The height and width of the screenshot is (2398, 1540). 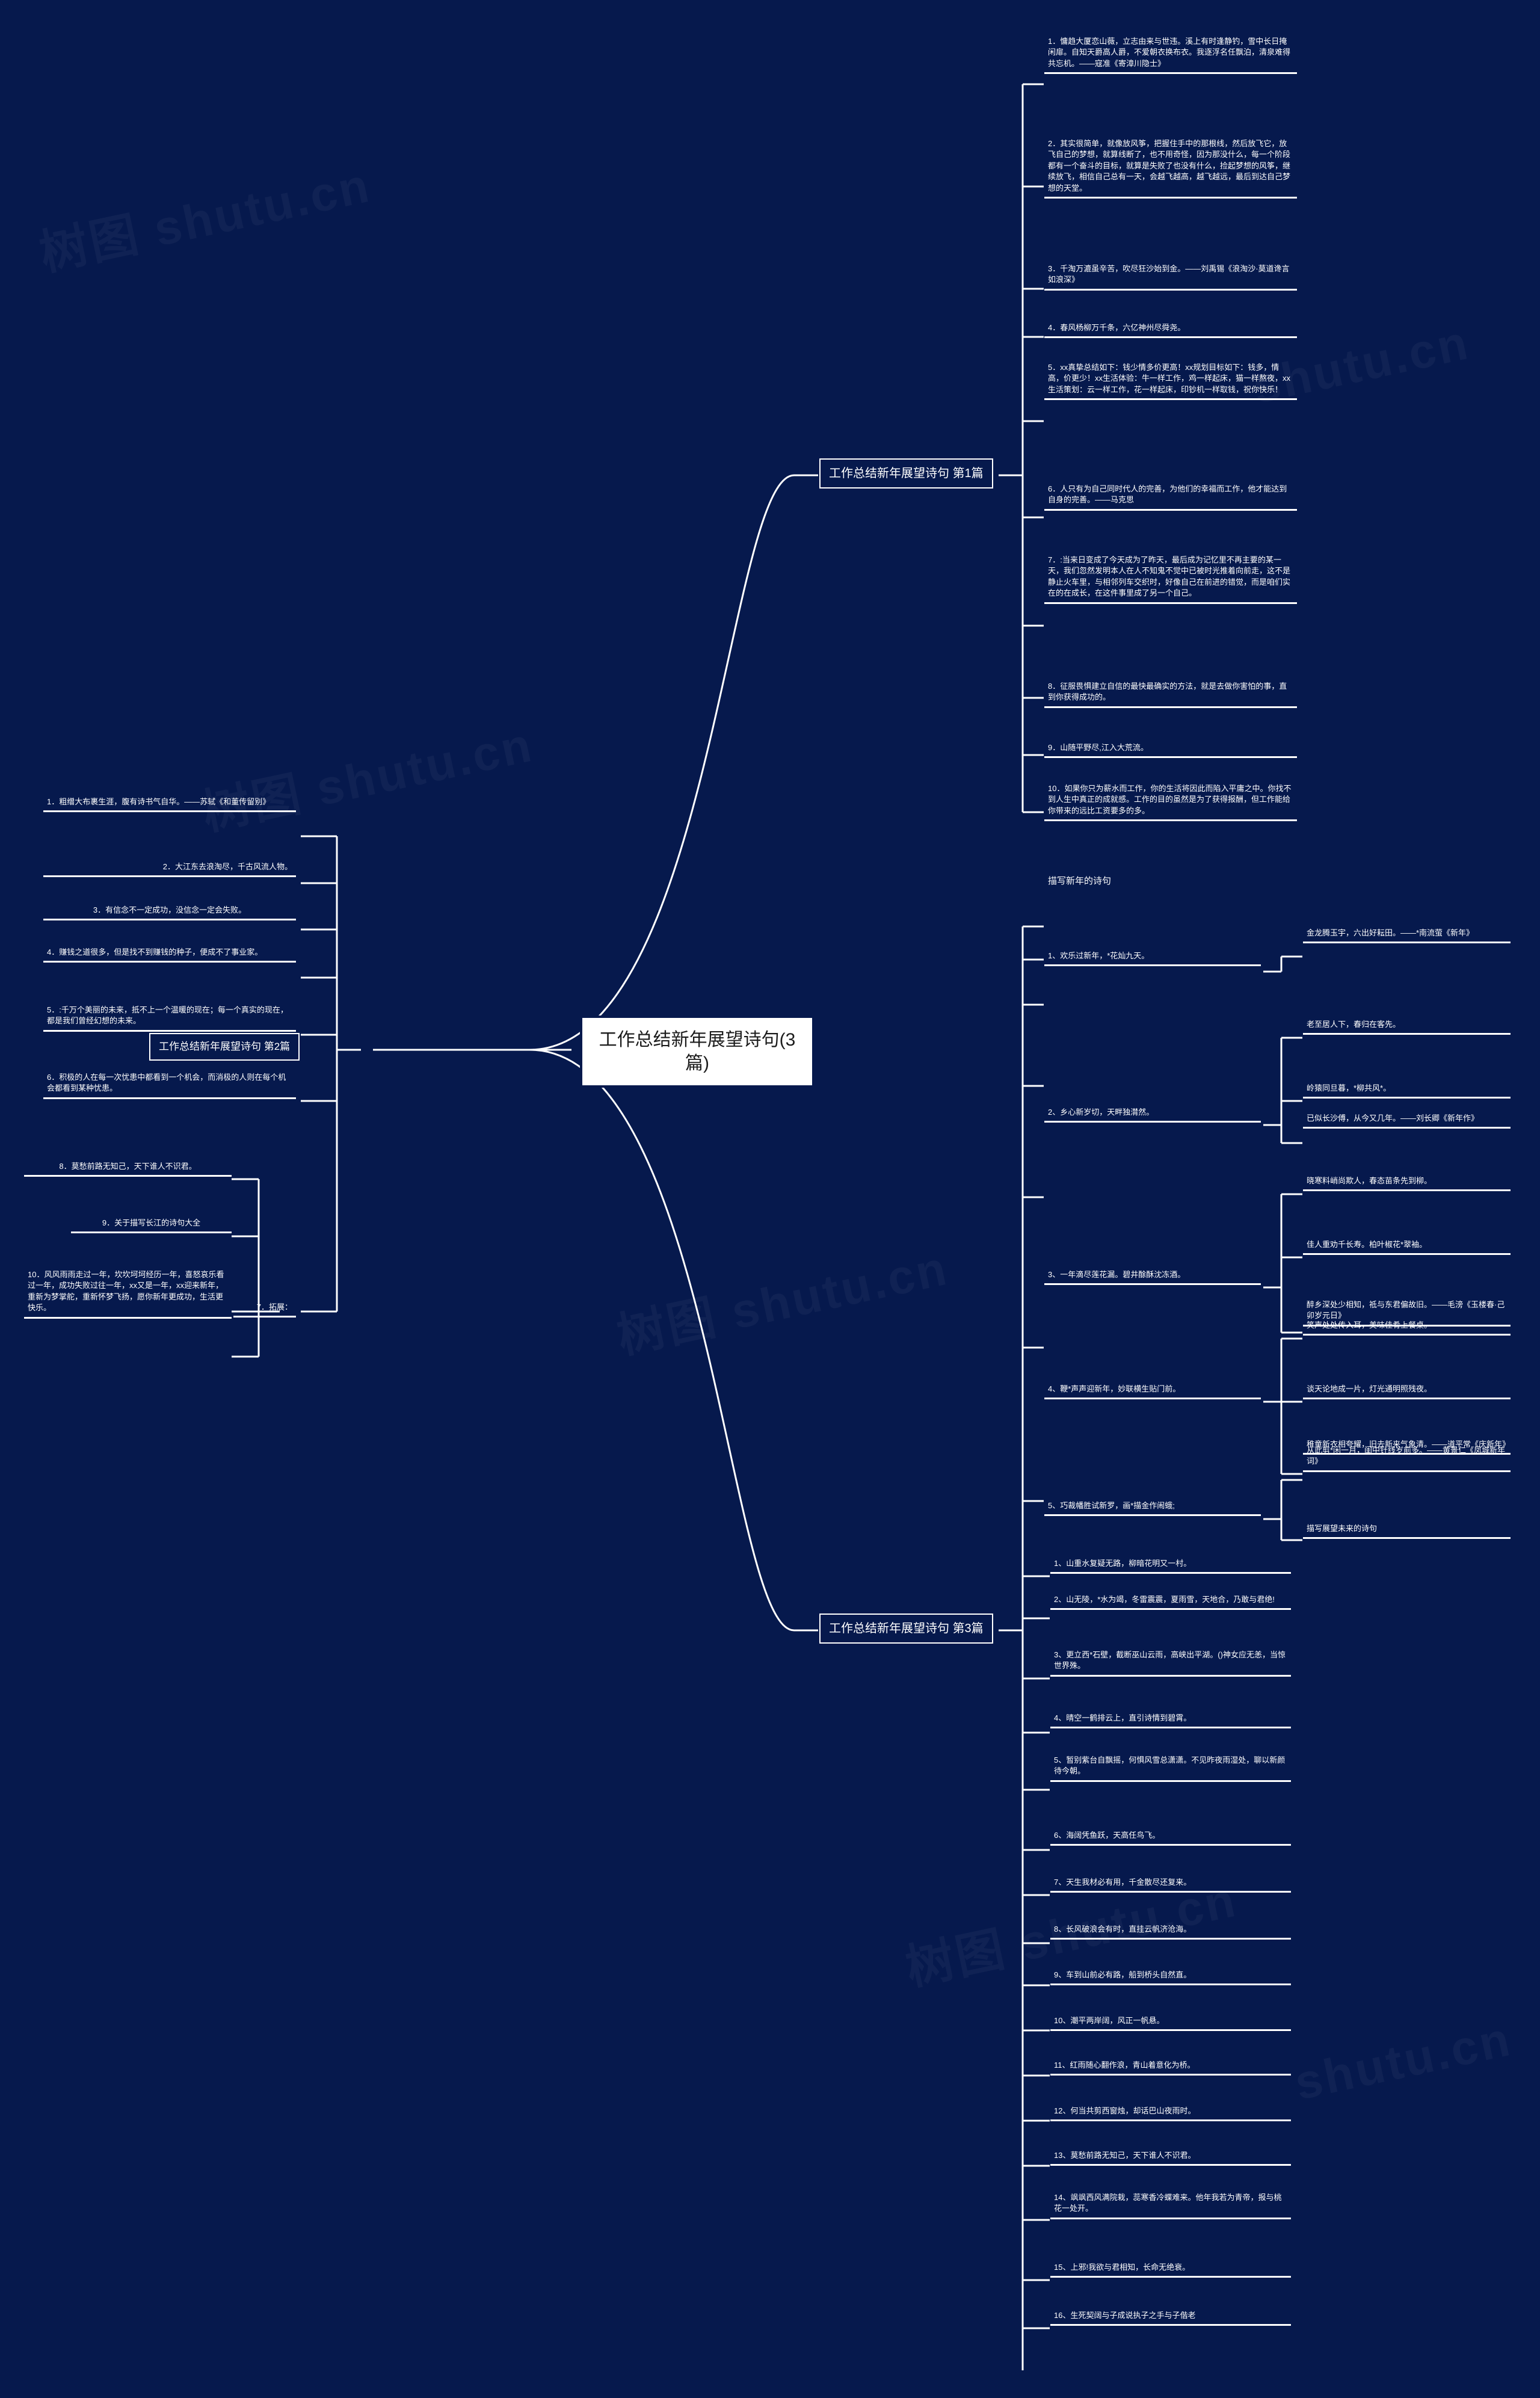 I want to click on leaf-node: 8．征服畏惧建立自信的最快最确实的方法，就是去做你害怕的事，直到你获得成功的。, so click(x=1170, y=694).